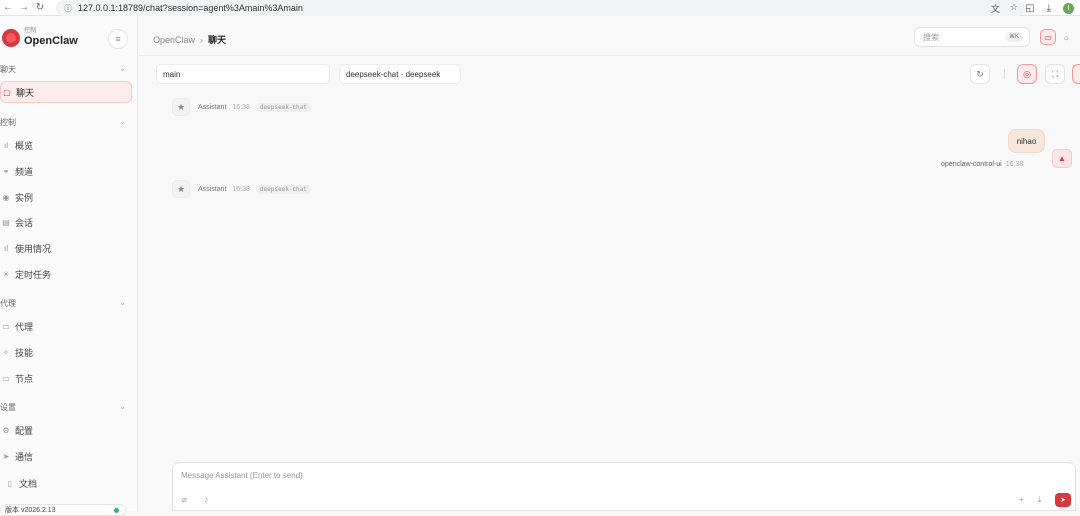  What do you see at coordinates (24, 171) in the screenshot?
I see `sidebar-item-label: 频道` at bounding box center [24, 171].